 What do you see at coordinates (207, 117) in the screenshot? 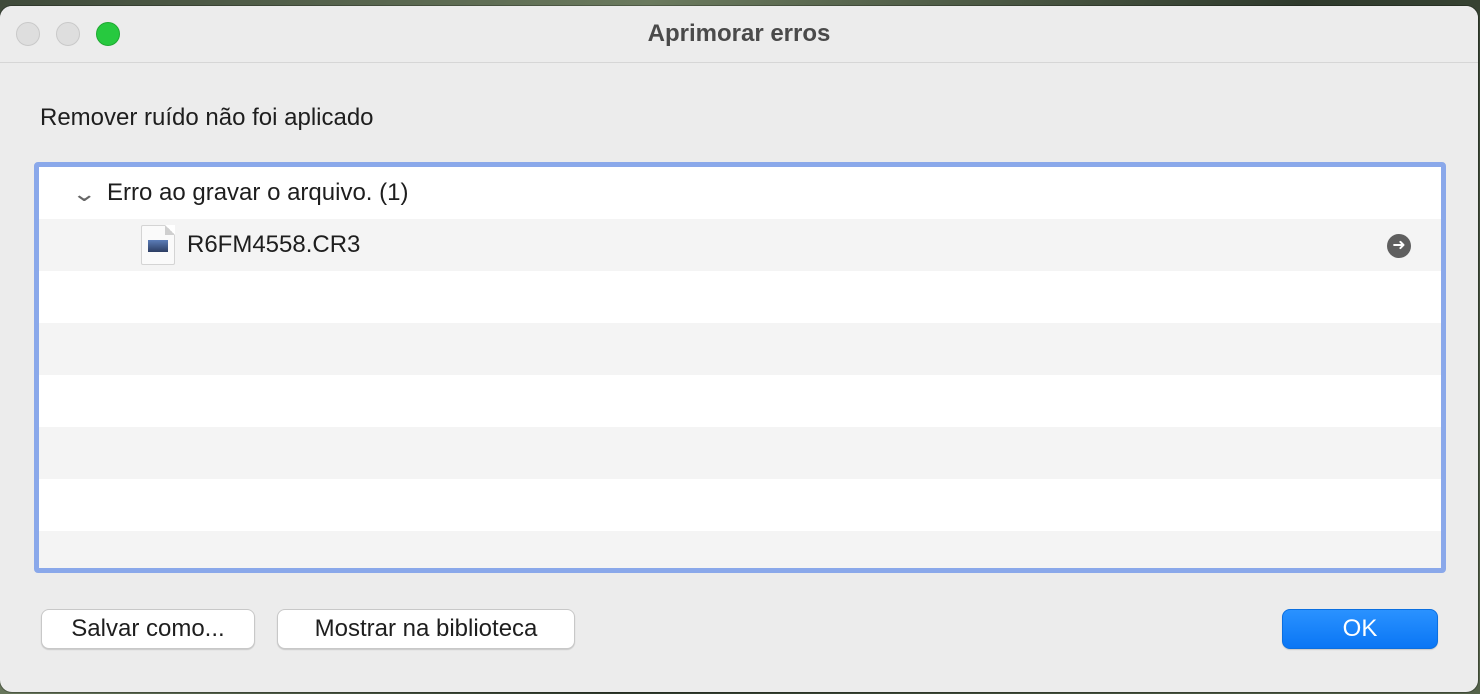
I see `error-message: Remover ruído não foi aplicado` at bounding box center [207, 117].